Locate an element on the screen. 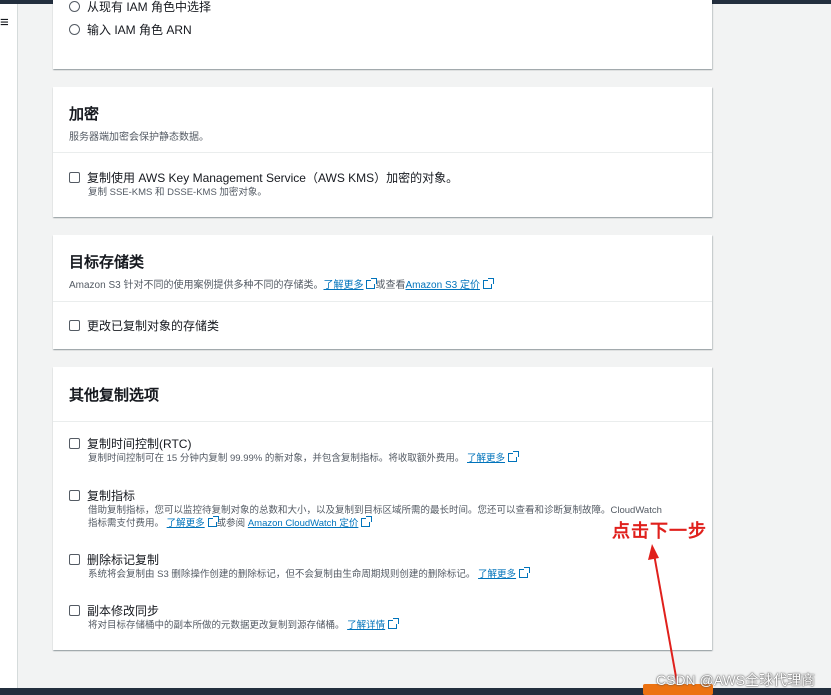 Image resolution: width=831 pixels, height=695 pixels. iam-role-card: 从现有 IAM 角色中选择 输入 IAM 角色 ARN is located at coordinates (382, 34).